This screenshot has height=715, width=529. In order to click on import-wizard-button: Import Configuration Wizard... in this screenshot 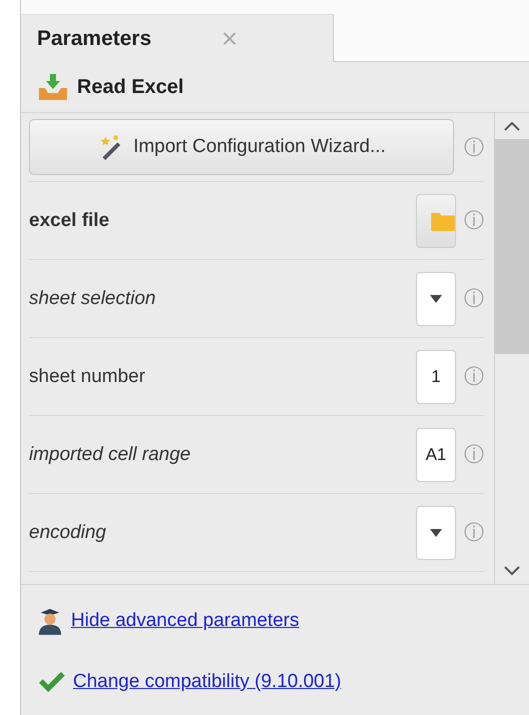, I will do `click(241, 147)`.